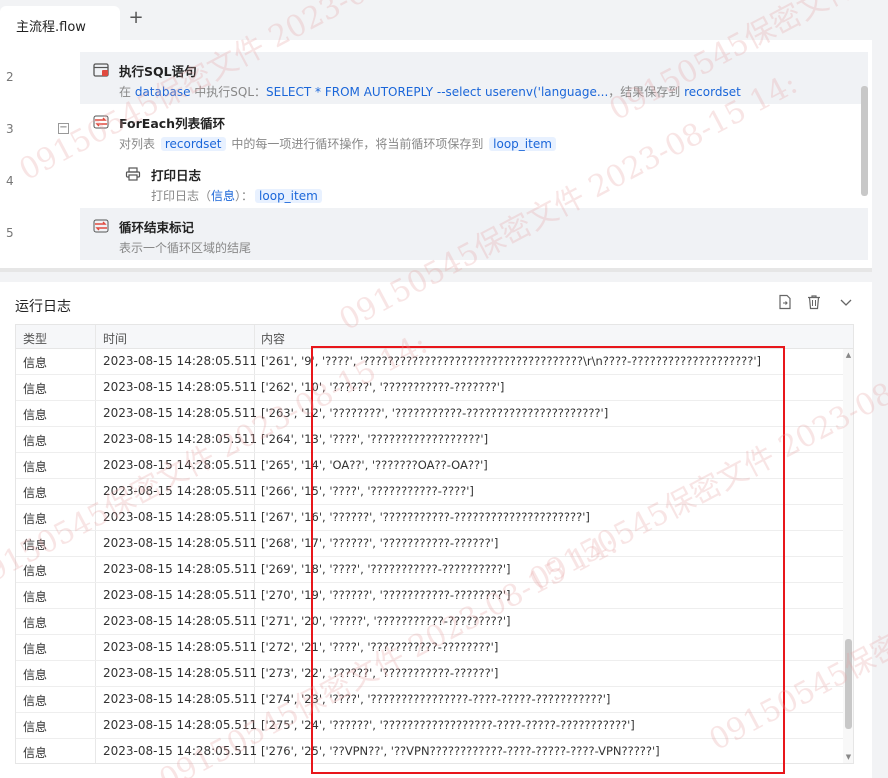 The image size is (888, 778). Describe the element at coordinates (10, 233) in the screenshot. I see `line-number: 5` at that location.